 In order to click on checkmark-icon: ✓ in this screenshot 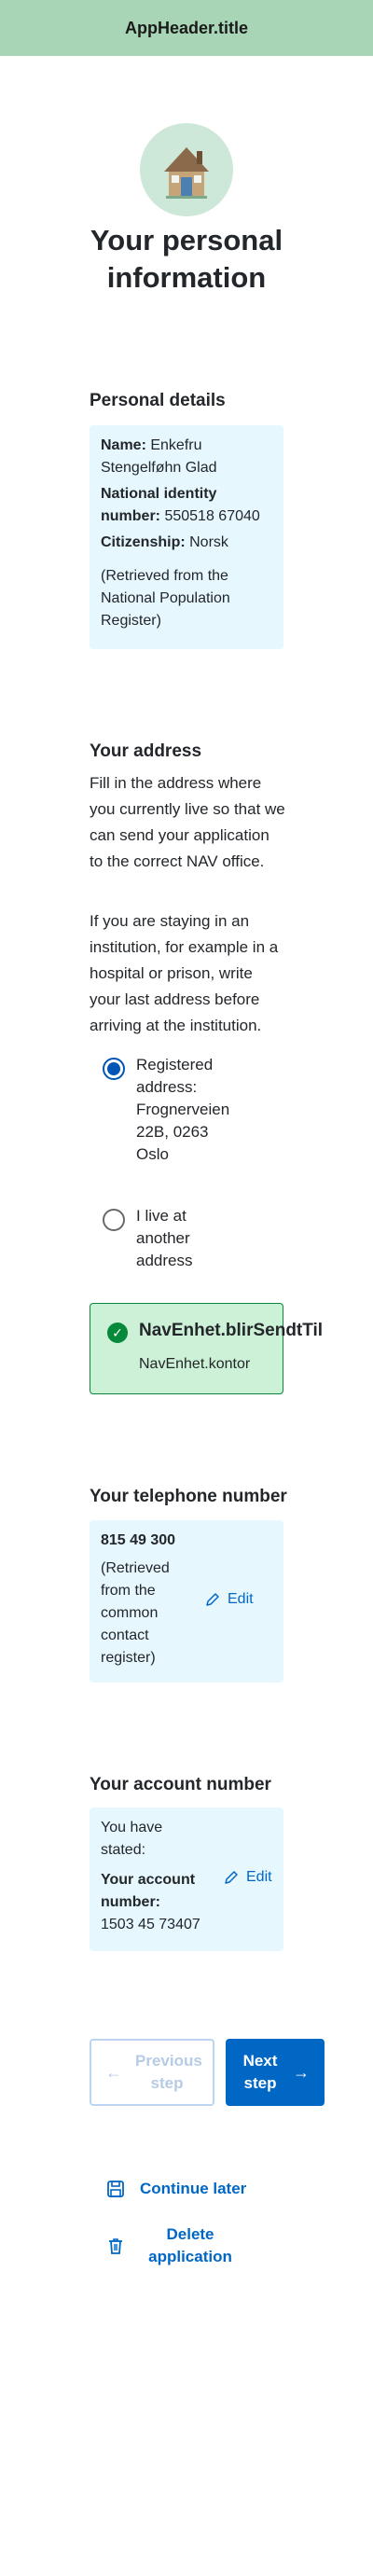, I will do `click(117, 1333)`.